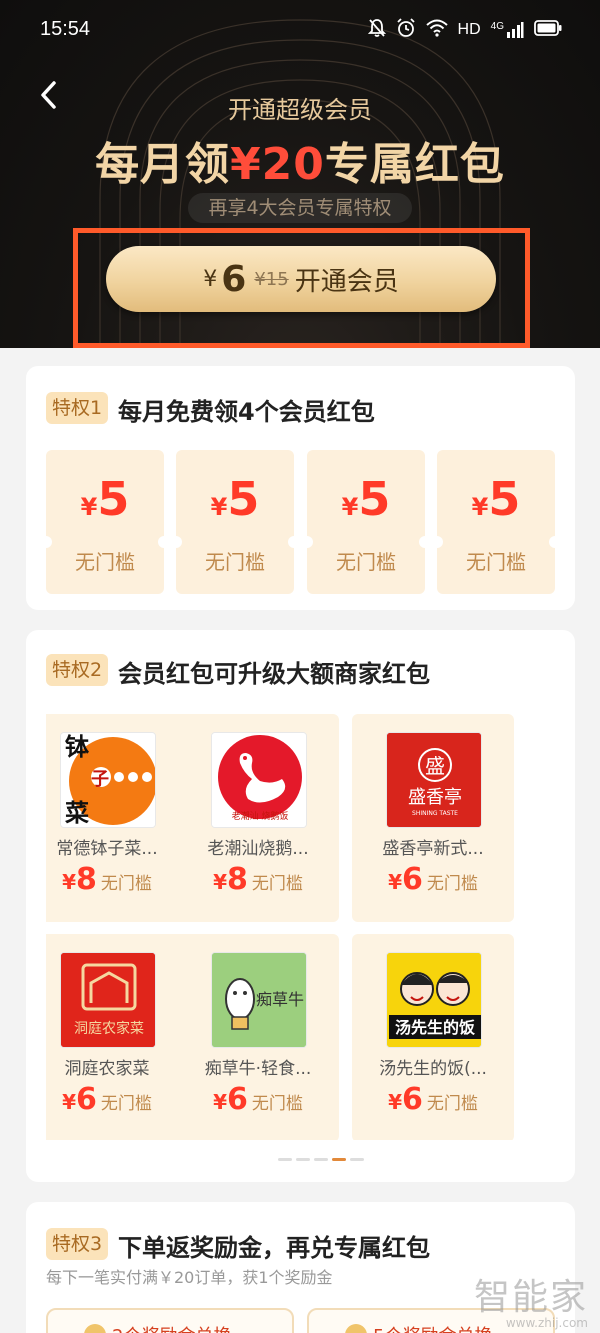  I want to click on shop-coupon-dongting: 洞庭农家菜 洞庭农家菜 ¥6 无门槛, so click(117, 1037).